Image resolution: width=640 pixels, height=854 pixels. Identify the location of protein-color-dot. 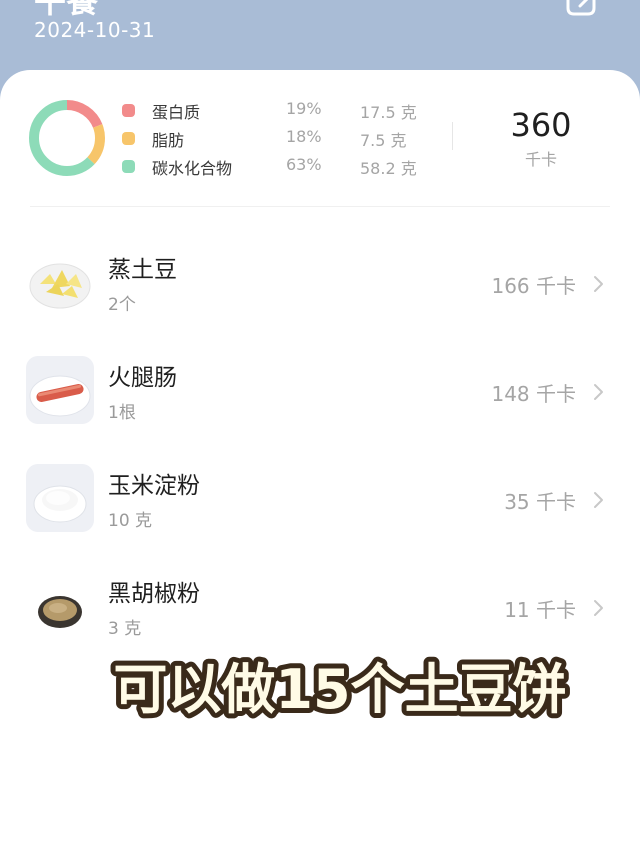
(128, 110).